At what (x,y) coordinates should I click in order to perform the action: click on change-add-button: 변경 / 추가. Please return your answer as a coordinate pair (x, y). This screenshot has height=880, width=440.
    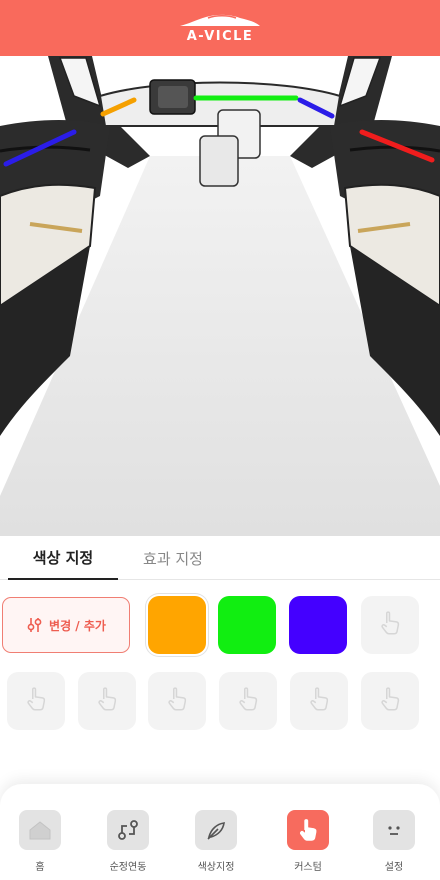
    Looking at the image, I should click on (66, 625).